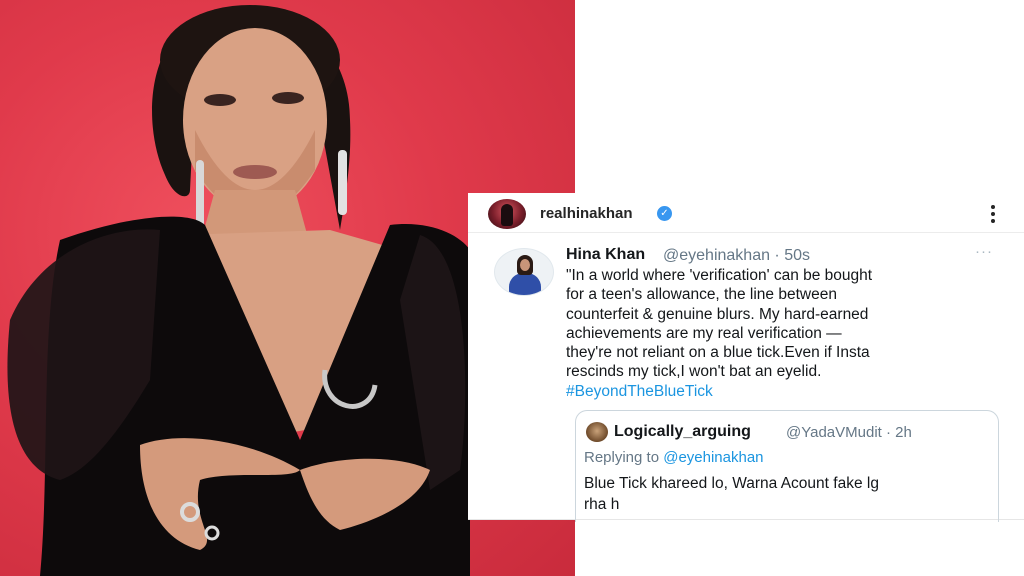  What do you see at coordinates (701, 295) in the screenshot?
I see `tweet-text-line: for a teen's allowance, the line between` at bounding box center [701, 295].